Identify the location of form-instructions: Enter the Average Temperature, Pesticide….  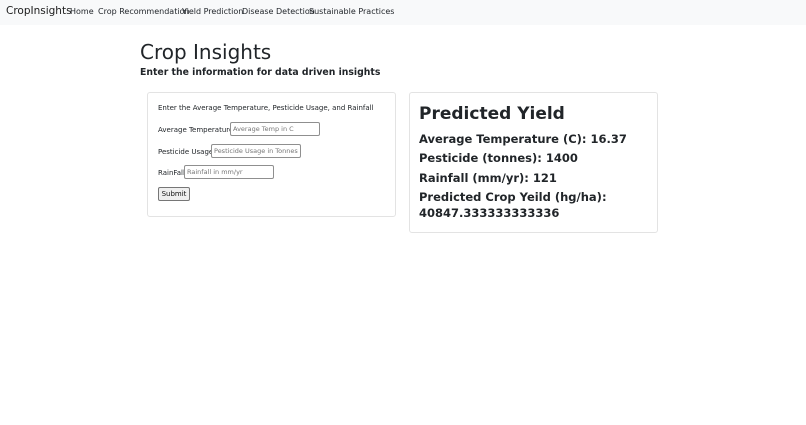
(266, 108).